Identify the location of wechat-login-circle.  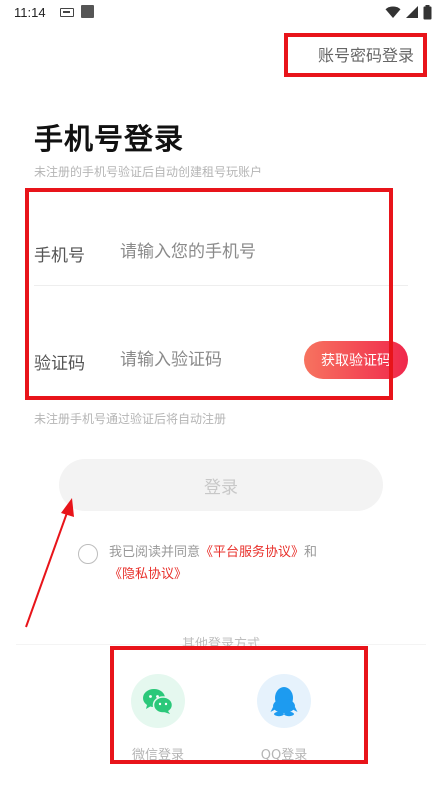
(158, 701).